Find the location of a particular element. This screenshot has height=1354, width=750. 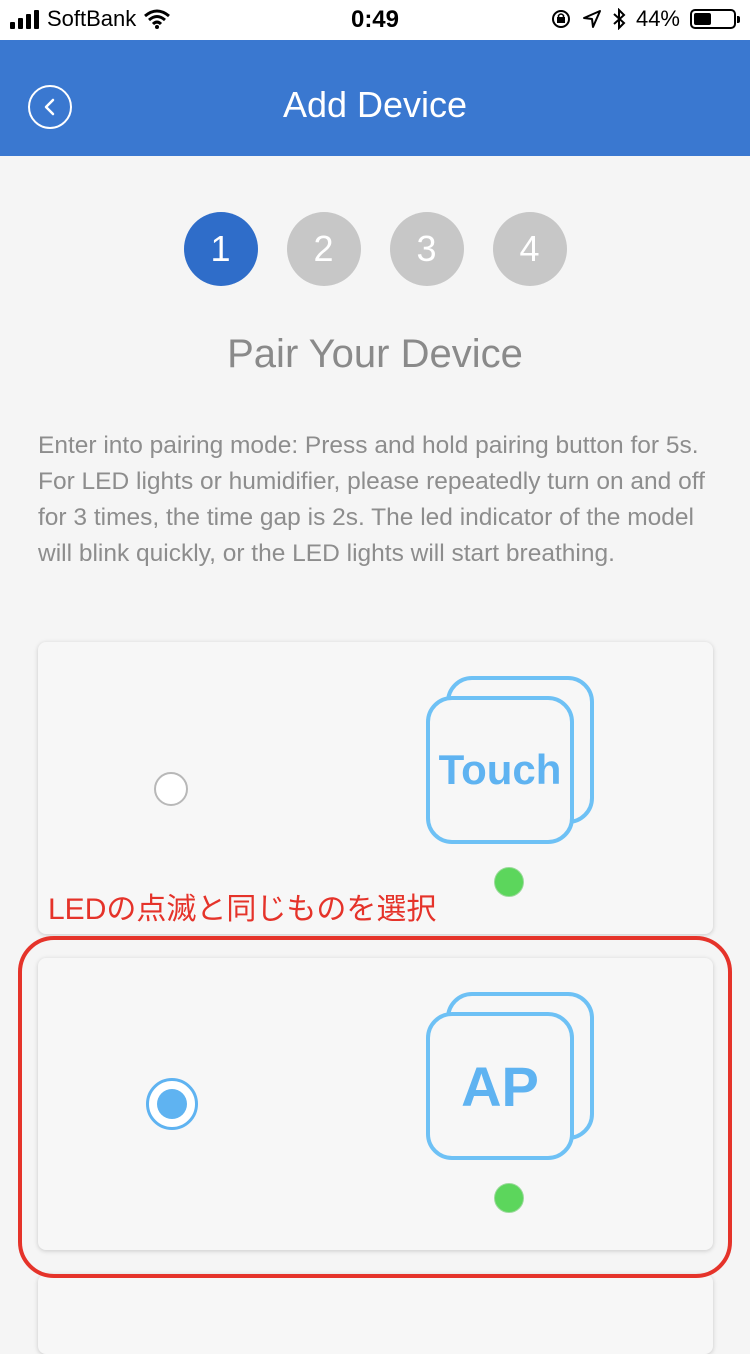

battery-icon is located at coordinates (715, 19).